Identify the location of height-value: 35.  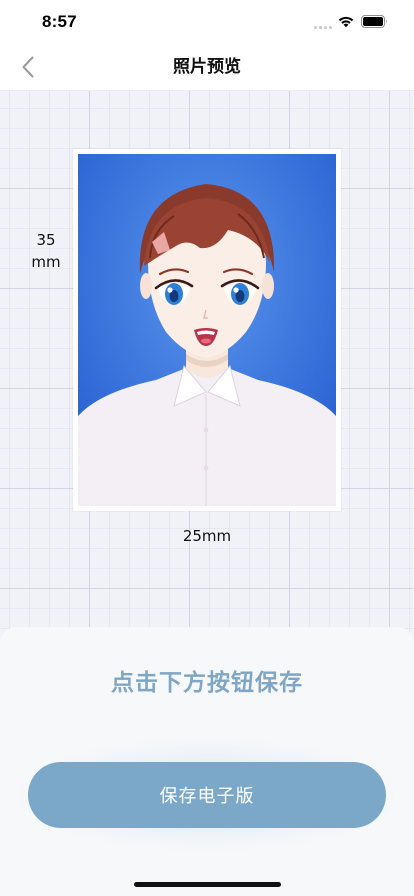
(46, 240).